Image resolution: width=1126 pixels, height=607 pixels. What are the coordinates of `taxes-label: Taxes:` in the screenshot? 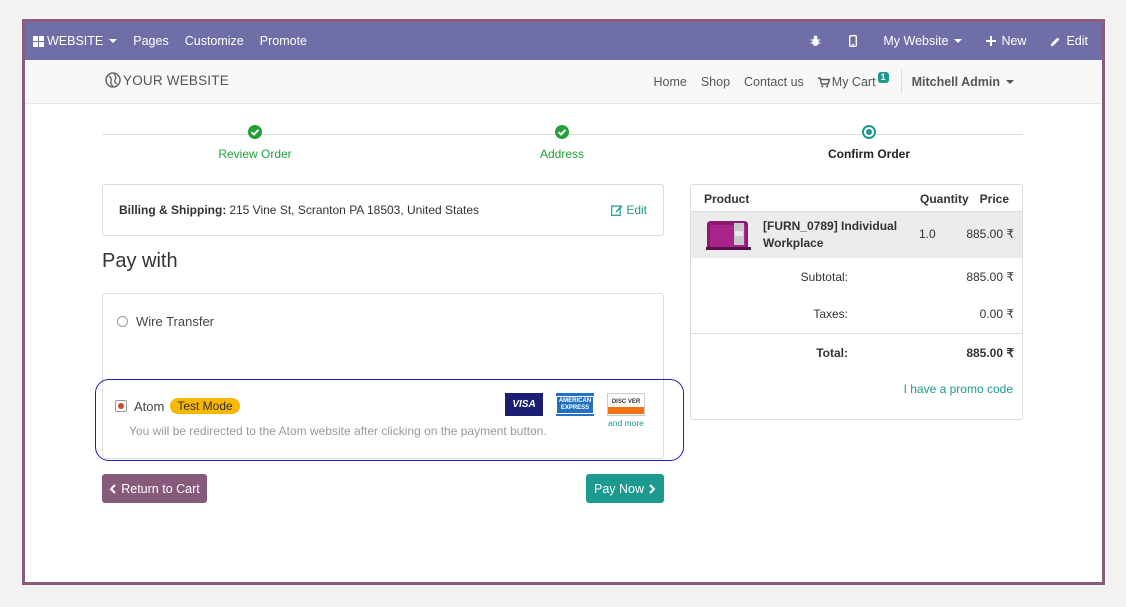 It's located at (830, 314).